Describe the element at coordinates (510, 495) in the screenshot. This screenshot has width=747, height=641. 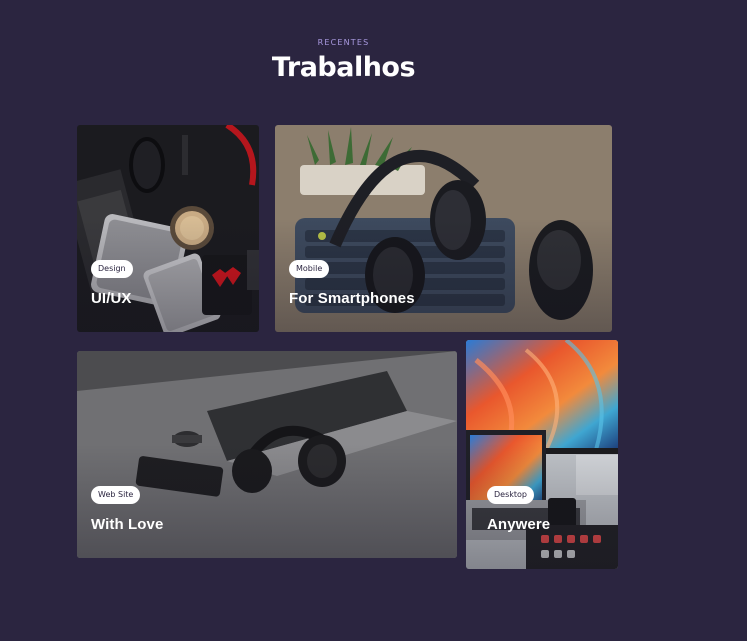
I see `category-tag: Desktop` at that location.